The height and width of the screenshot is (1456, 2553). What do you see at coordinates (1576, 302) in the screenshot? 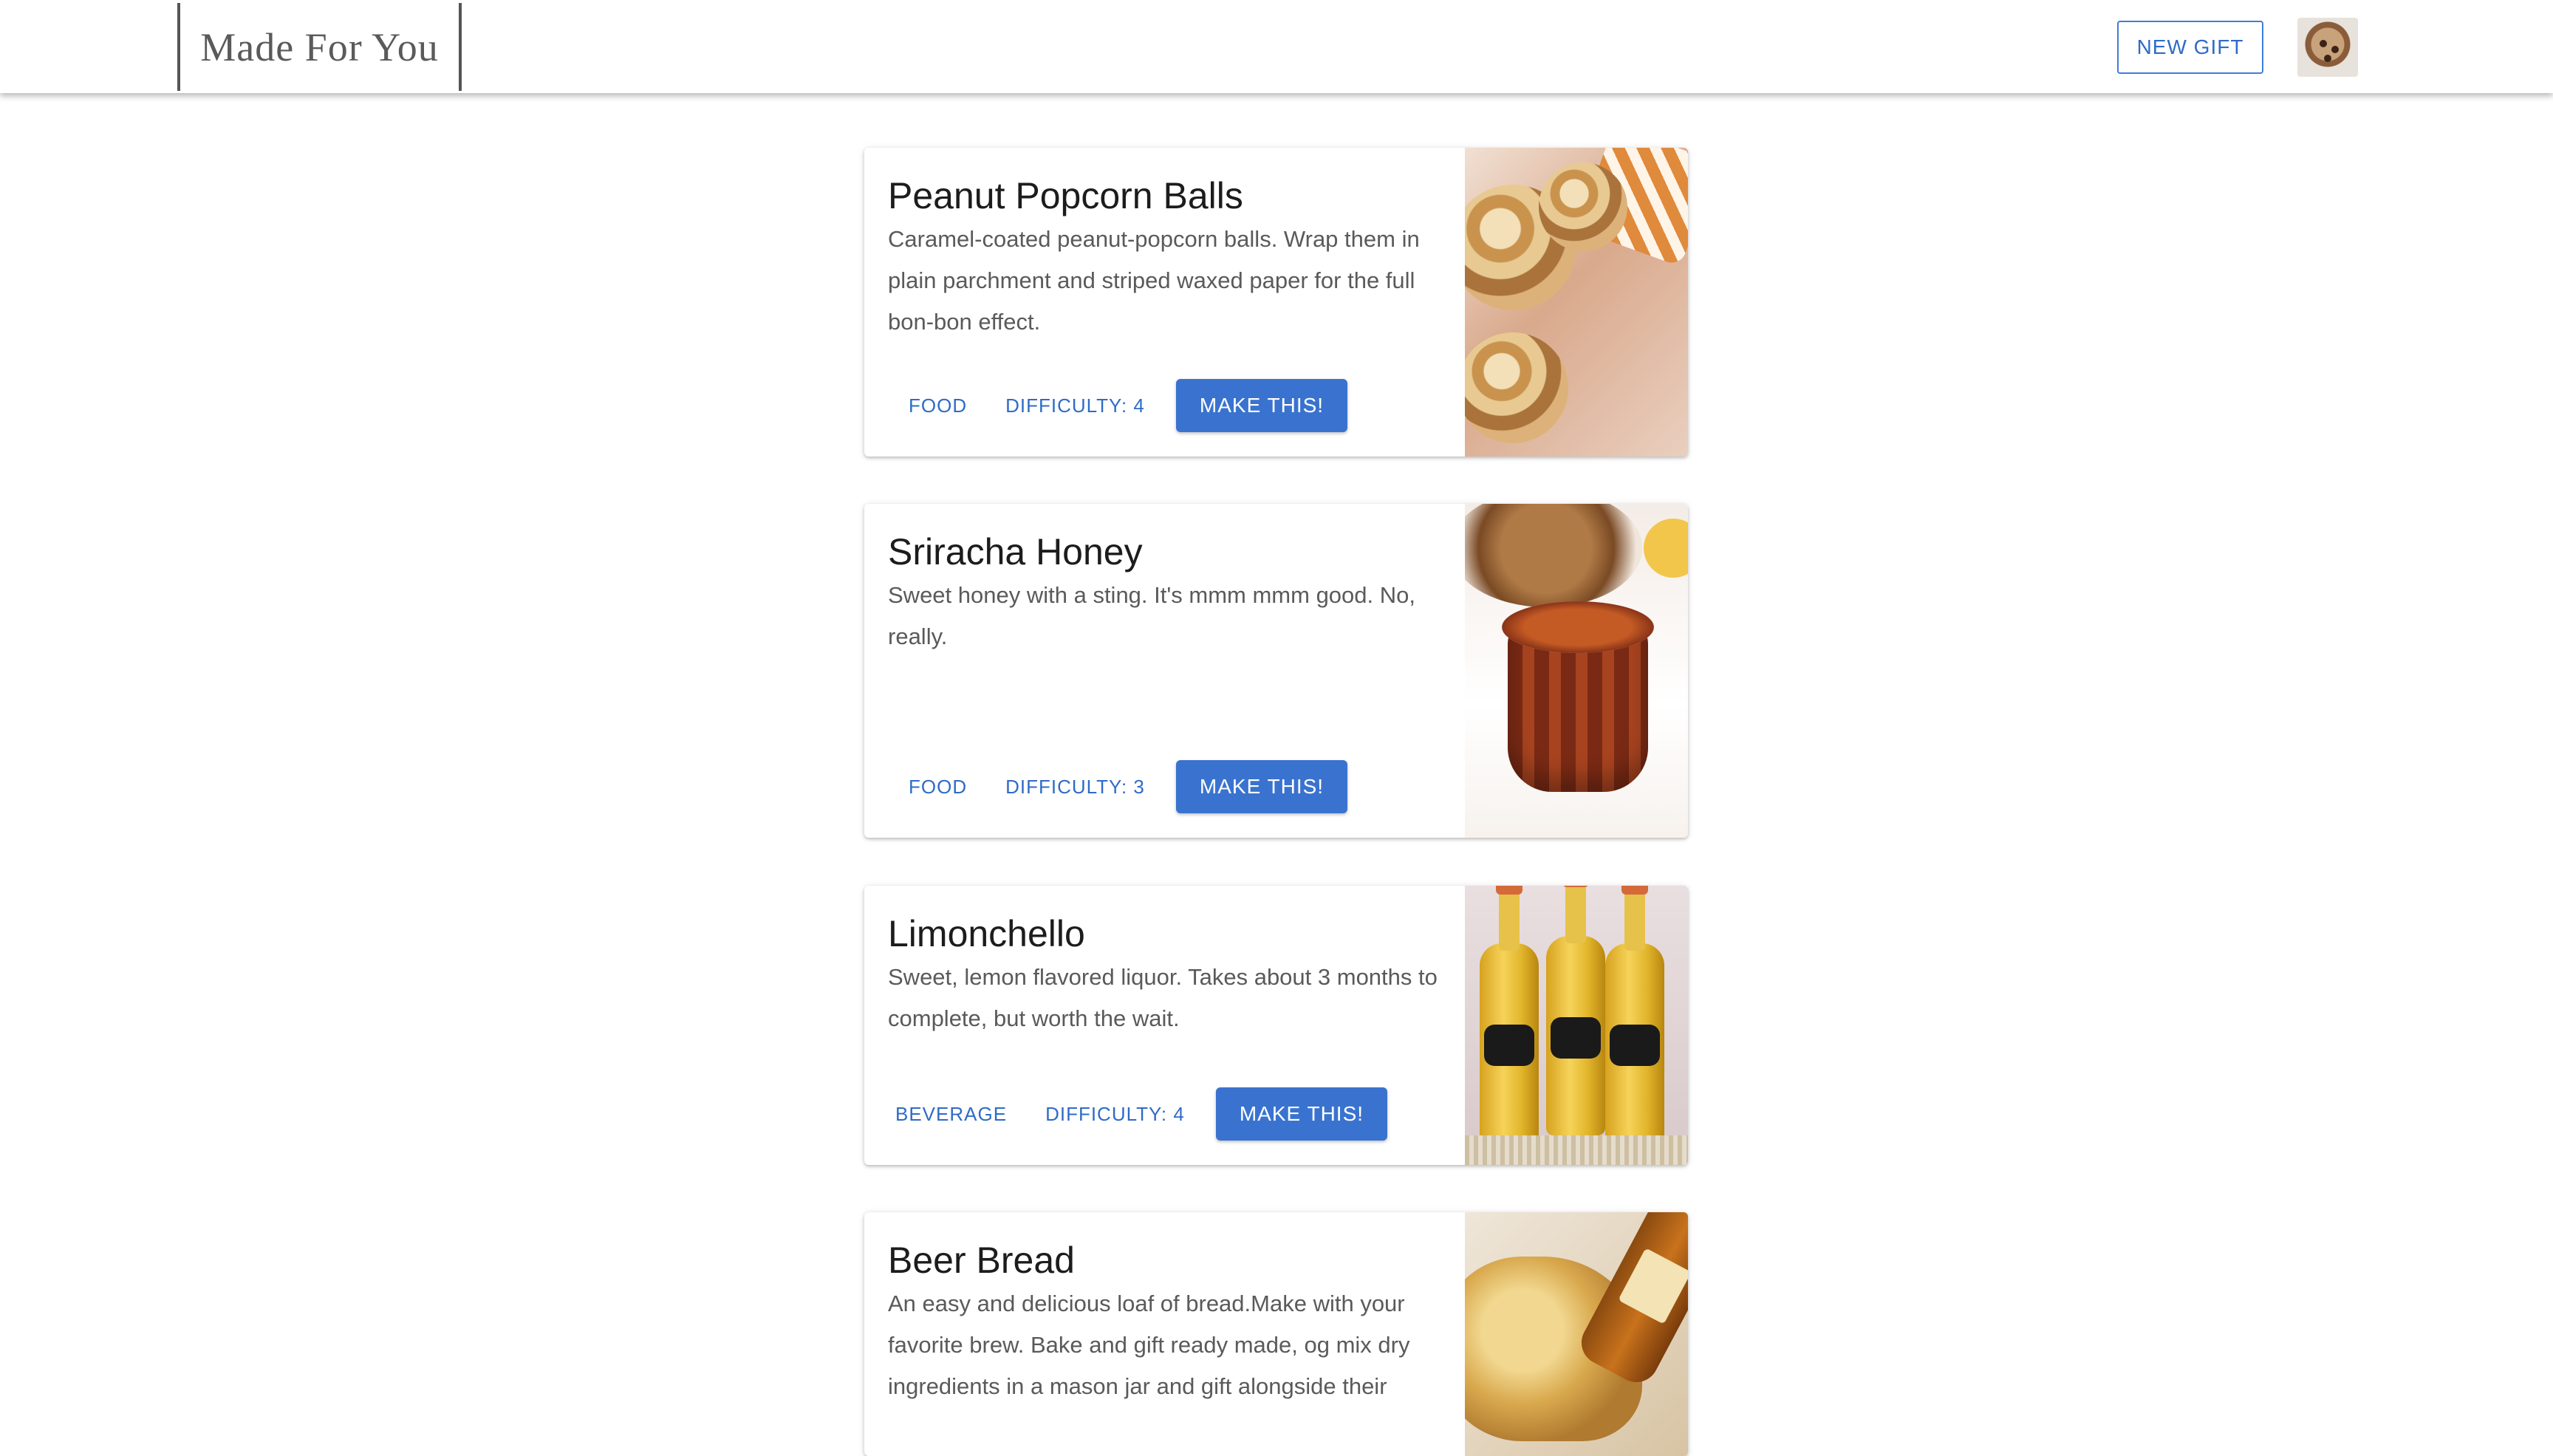
I see `popcorn-balls-image` at bounding box center [1576, 302].